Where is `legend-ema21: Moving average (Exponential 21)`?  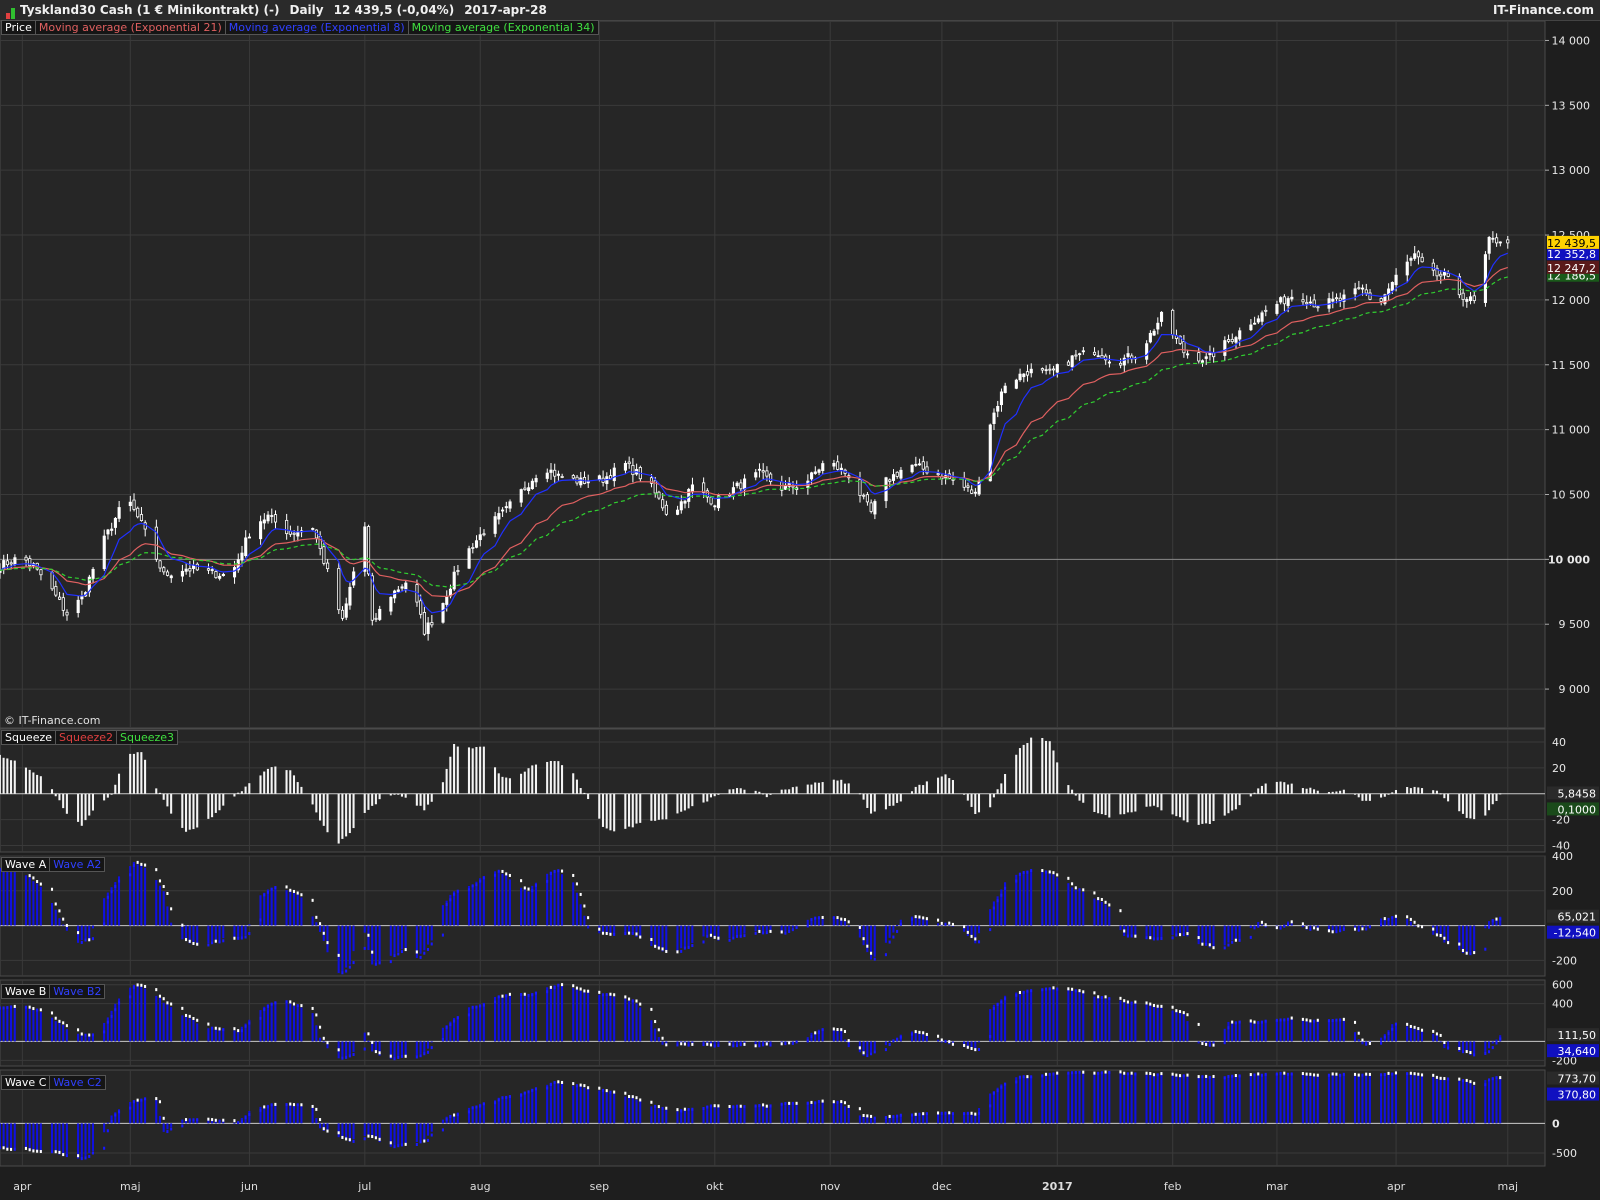 legend-ema21: Moving average (Exponential 21) is located at coordinates (130, 27).